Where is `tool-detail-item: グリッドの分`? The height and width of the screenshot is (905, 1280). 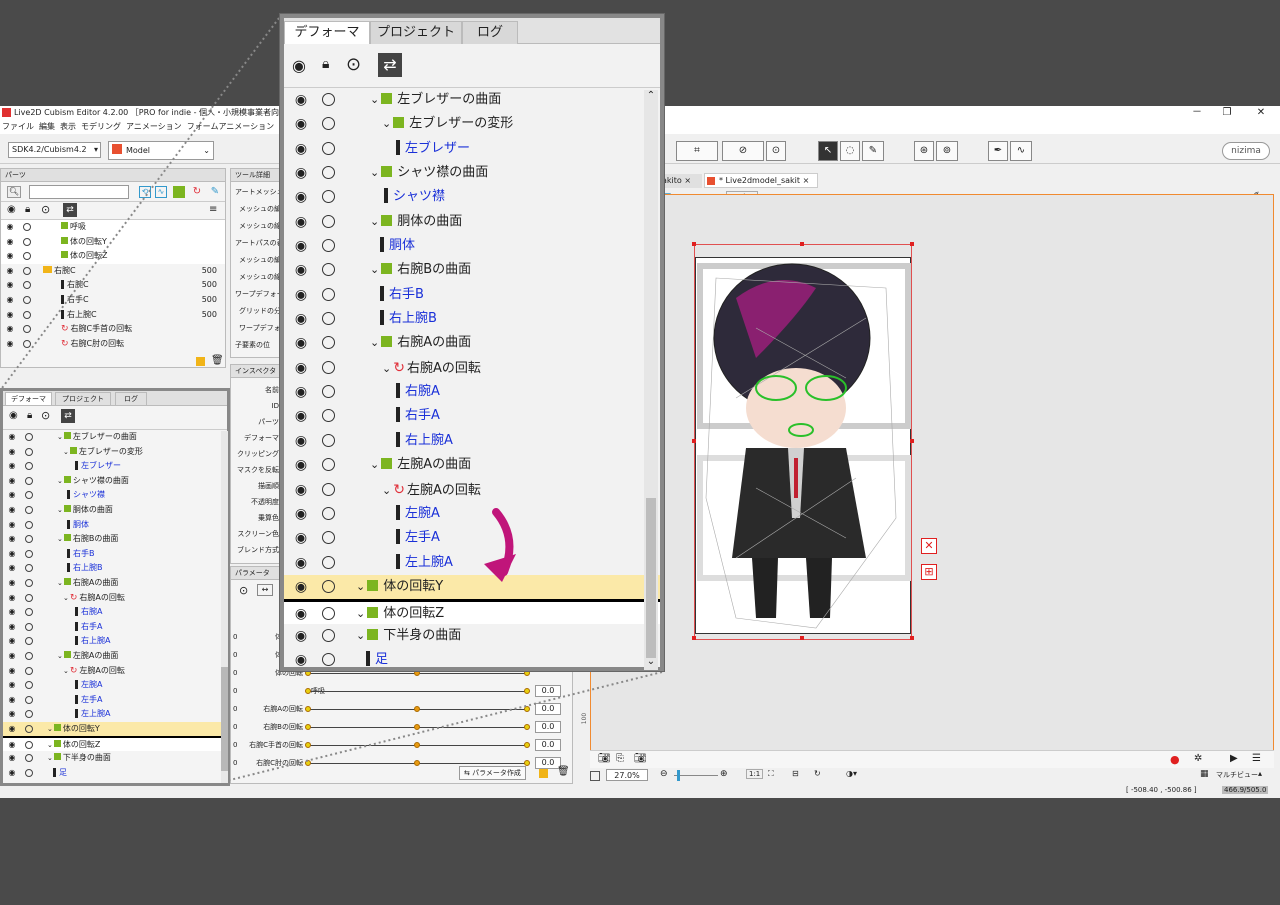 tool-detail-item: グリッドの分 is located at coordinates (257, 311).